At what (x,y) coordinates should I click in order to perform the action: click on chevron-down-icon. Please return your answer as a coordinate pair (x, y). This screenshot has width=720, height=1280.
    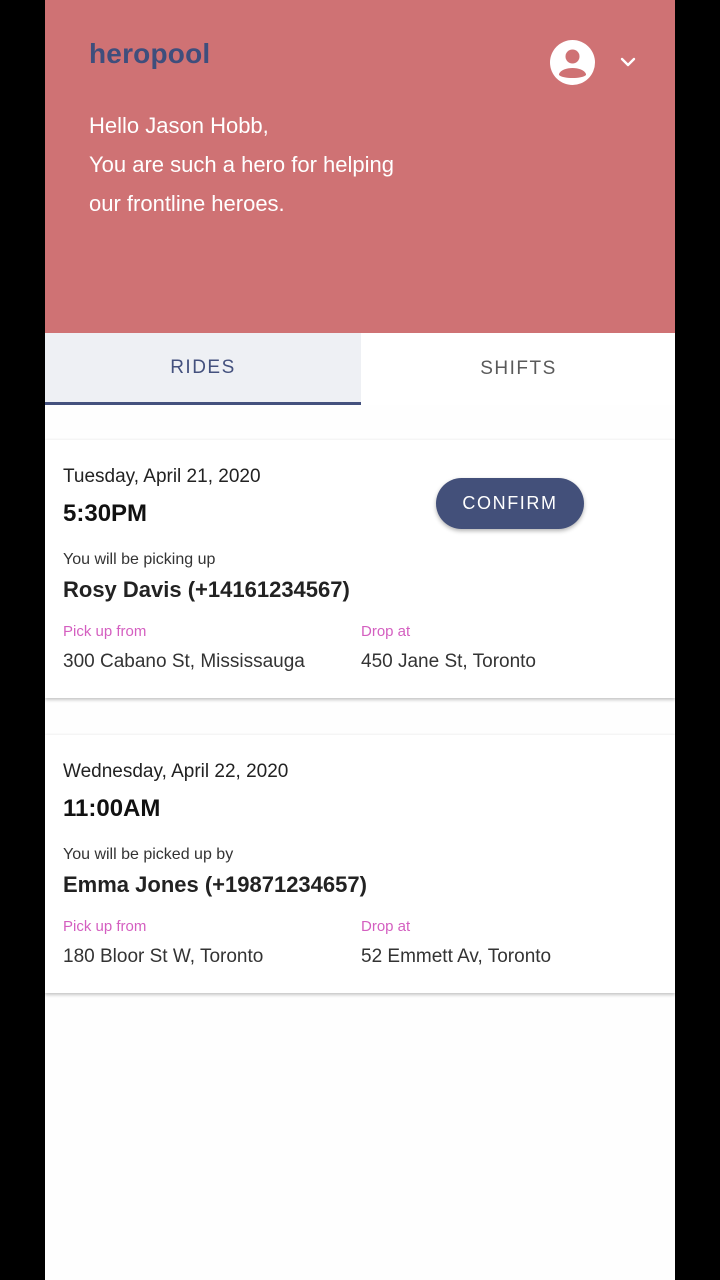
    Looking at the image, I should click on (628, 62).